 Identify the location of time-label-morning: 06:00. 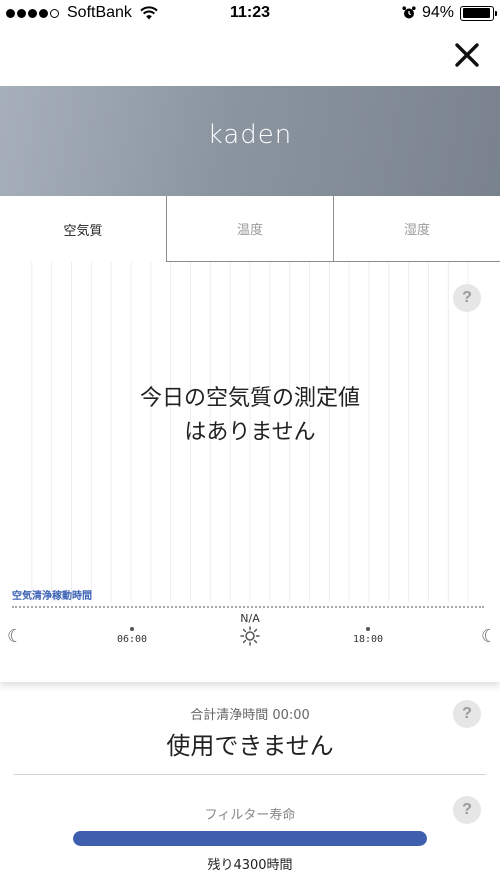
(132, 639).